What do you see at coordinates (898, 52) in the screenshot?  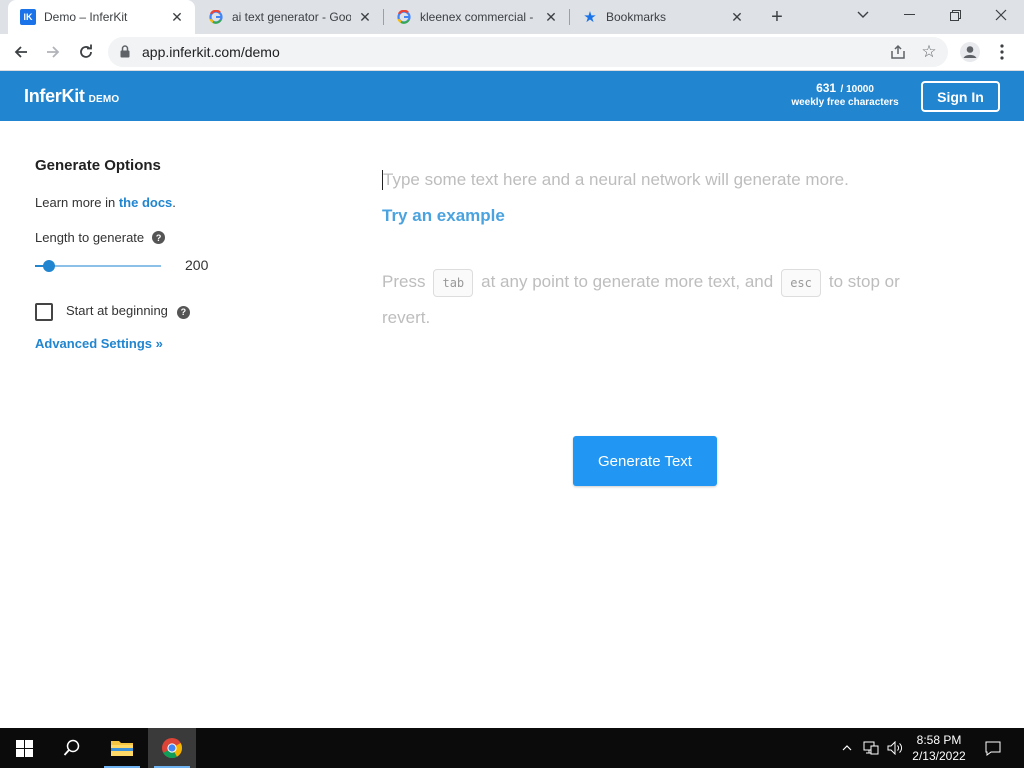 I see `share-icon` at bounding box center [898, 52].